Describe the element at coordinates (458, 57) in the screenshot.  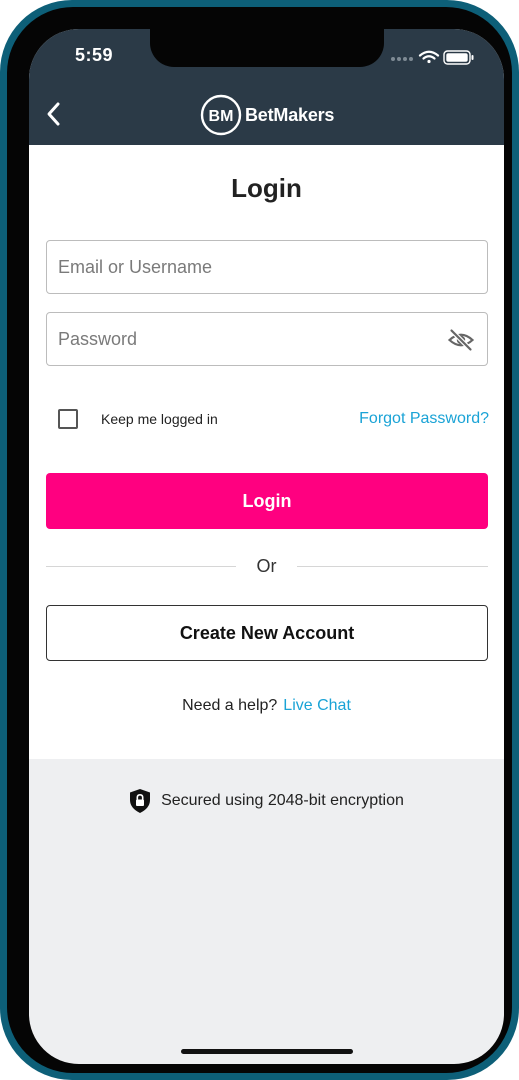
I see `battery-icon` at that location.